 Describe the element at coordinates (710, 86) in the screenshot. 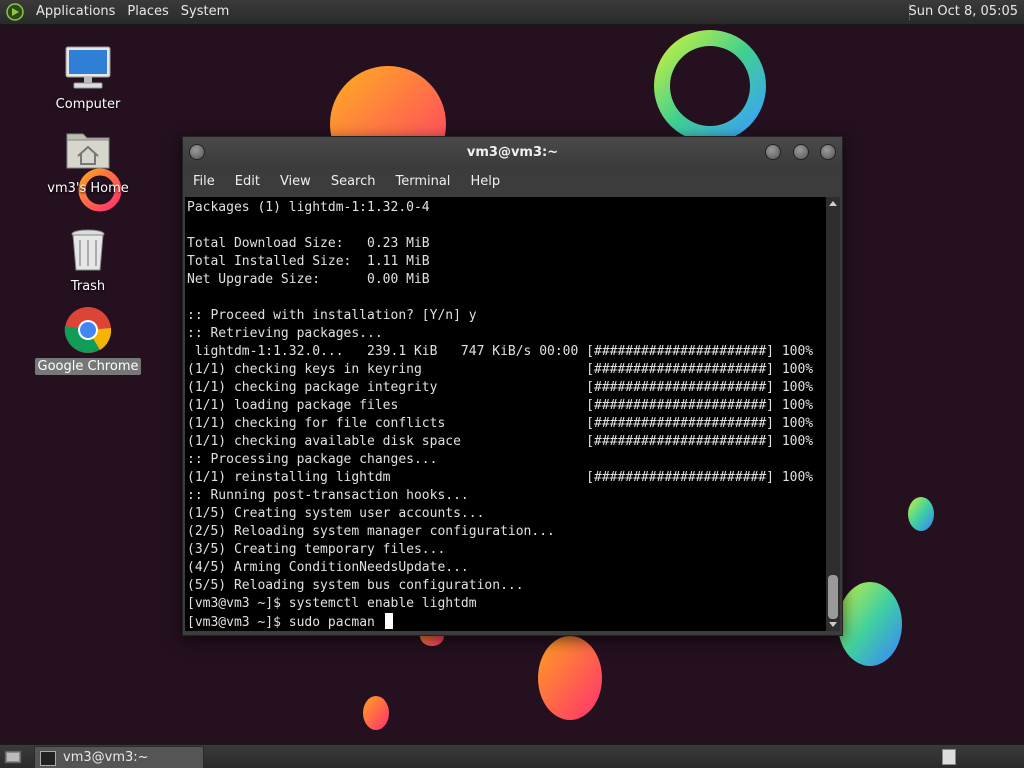

I see `wallpaper-green-ring` at that location.